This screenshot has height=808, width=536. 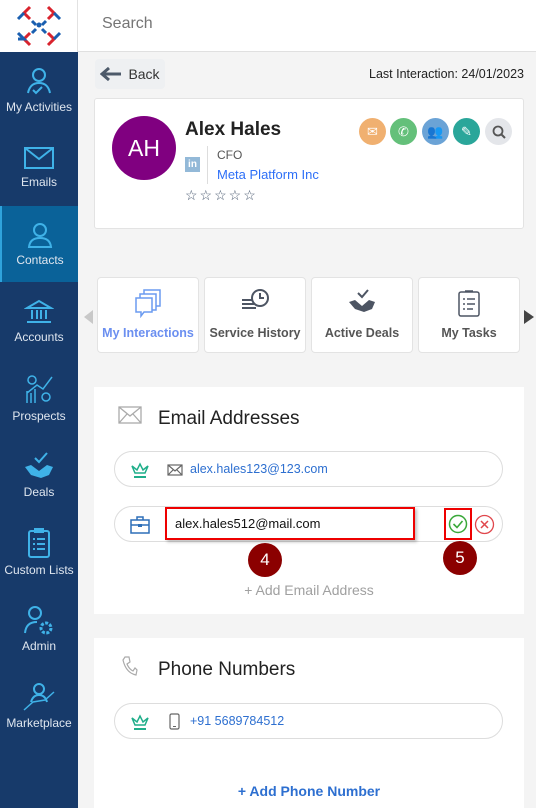 What do you see at coordinates (88, 317) in the screenshot?
I see `tabs-scroll-left` at bounding box center [88, 317].